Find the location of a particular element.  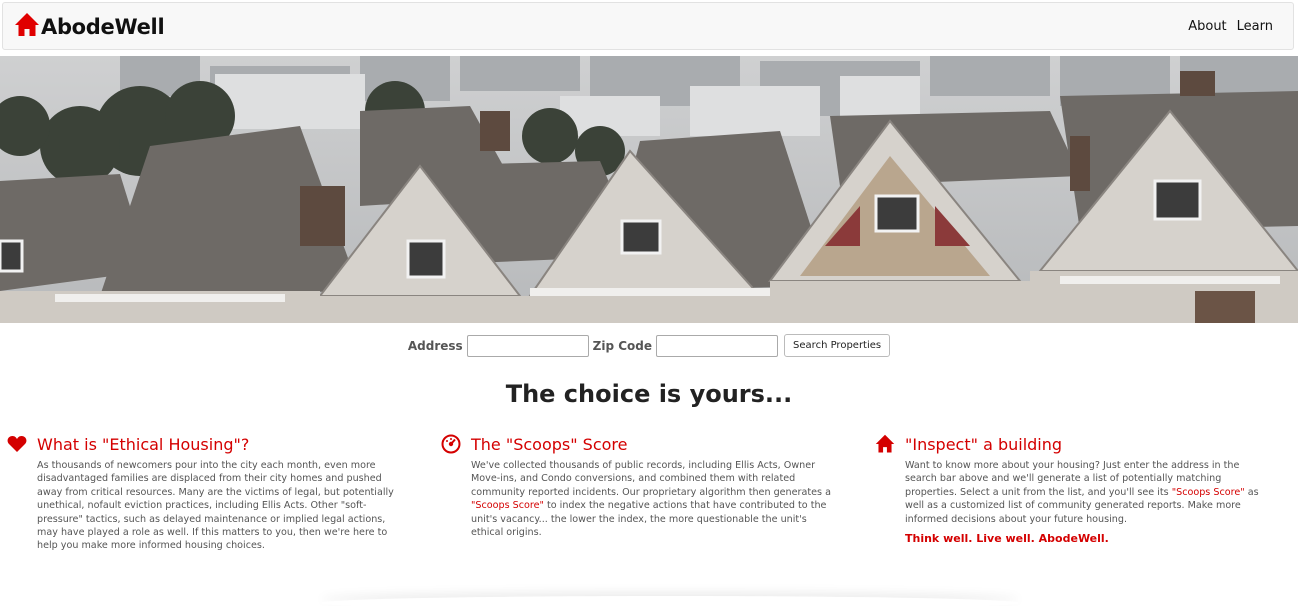

nav-links: About Learn is located at coordinates (1230, 26).